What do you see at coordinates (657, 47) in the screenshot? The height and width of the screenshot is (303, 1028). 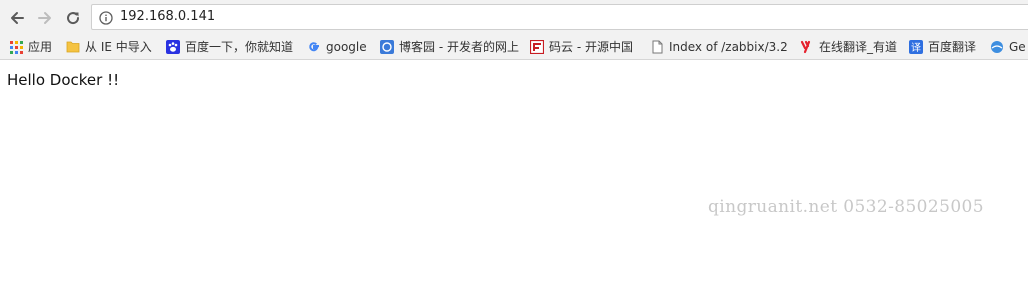 I see `page-icon` at bounding box center [657, 47].